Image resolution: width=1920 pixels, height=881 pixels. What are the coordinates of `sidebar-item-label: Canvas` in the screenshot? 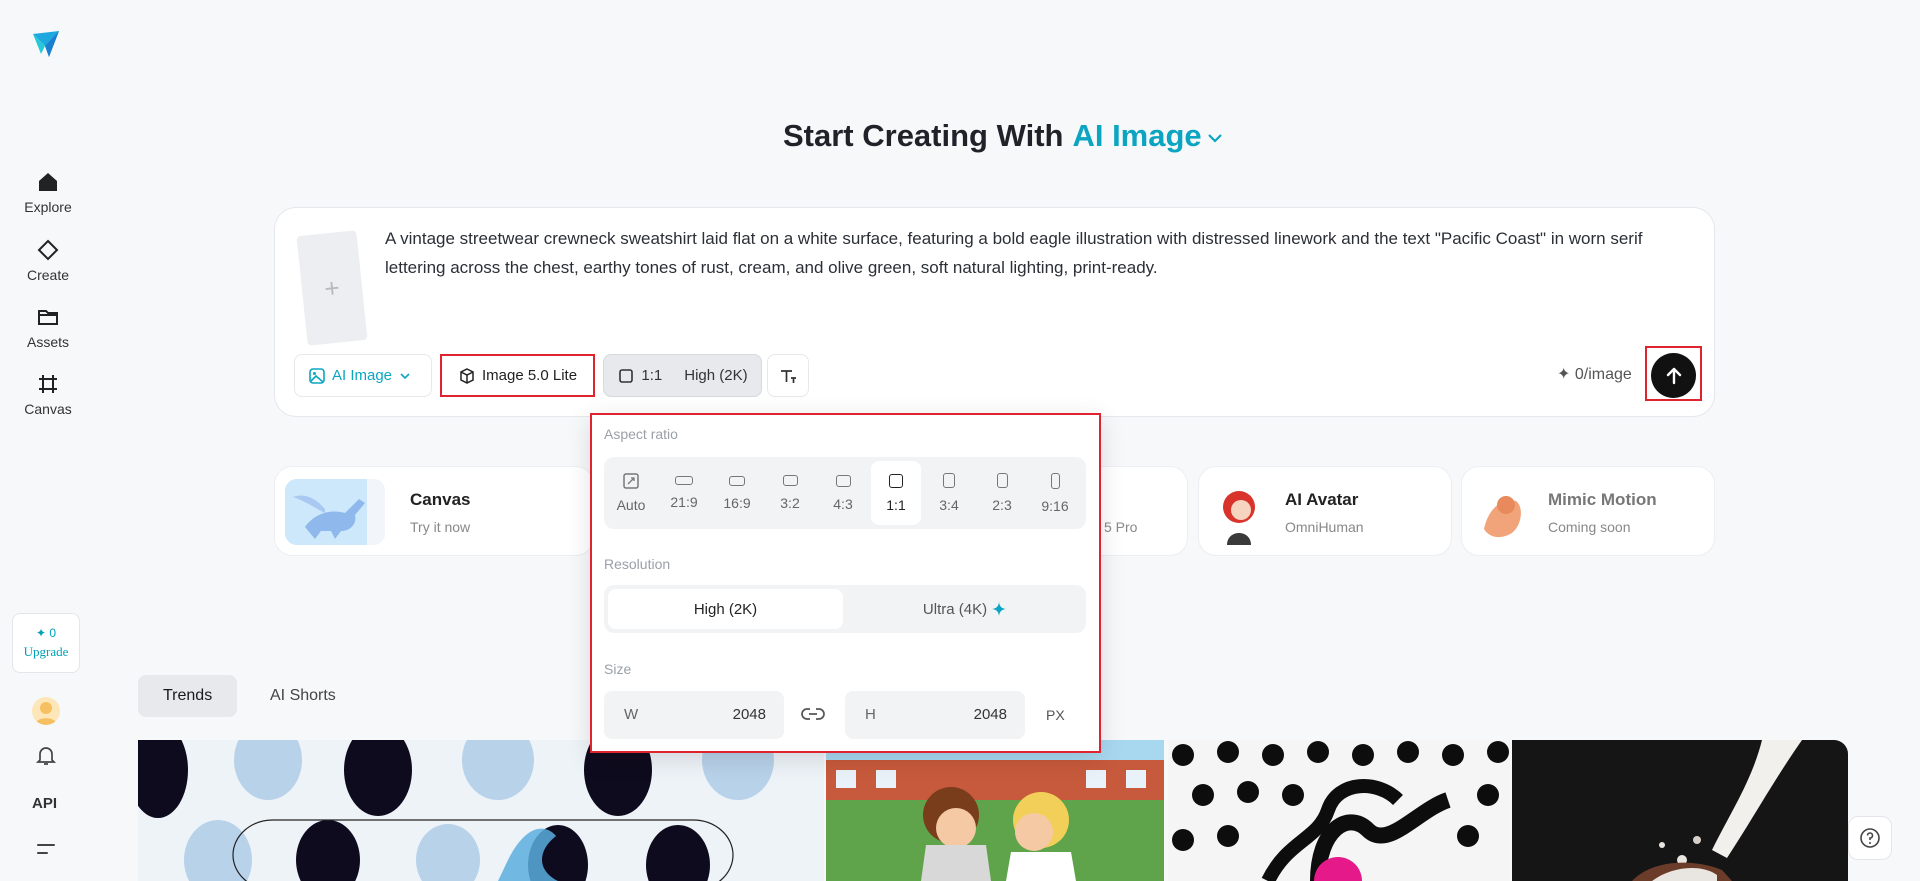 It's located at (48, 409).